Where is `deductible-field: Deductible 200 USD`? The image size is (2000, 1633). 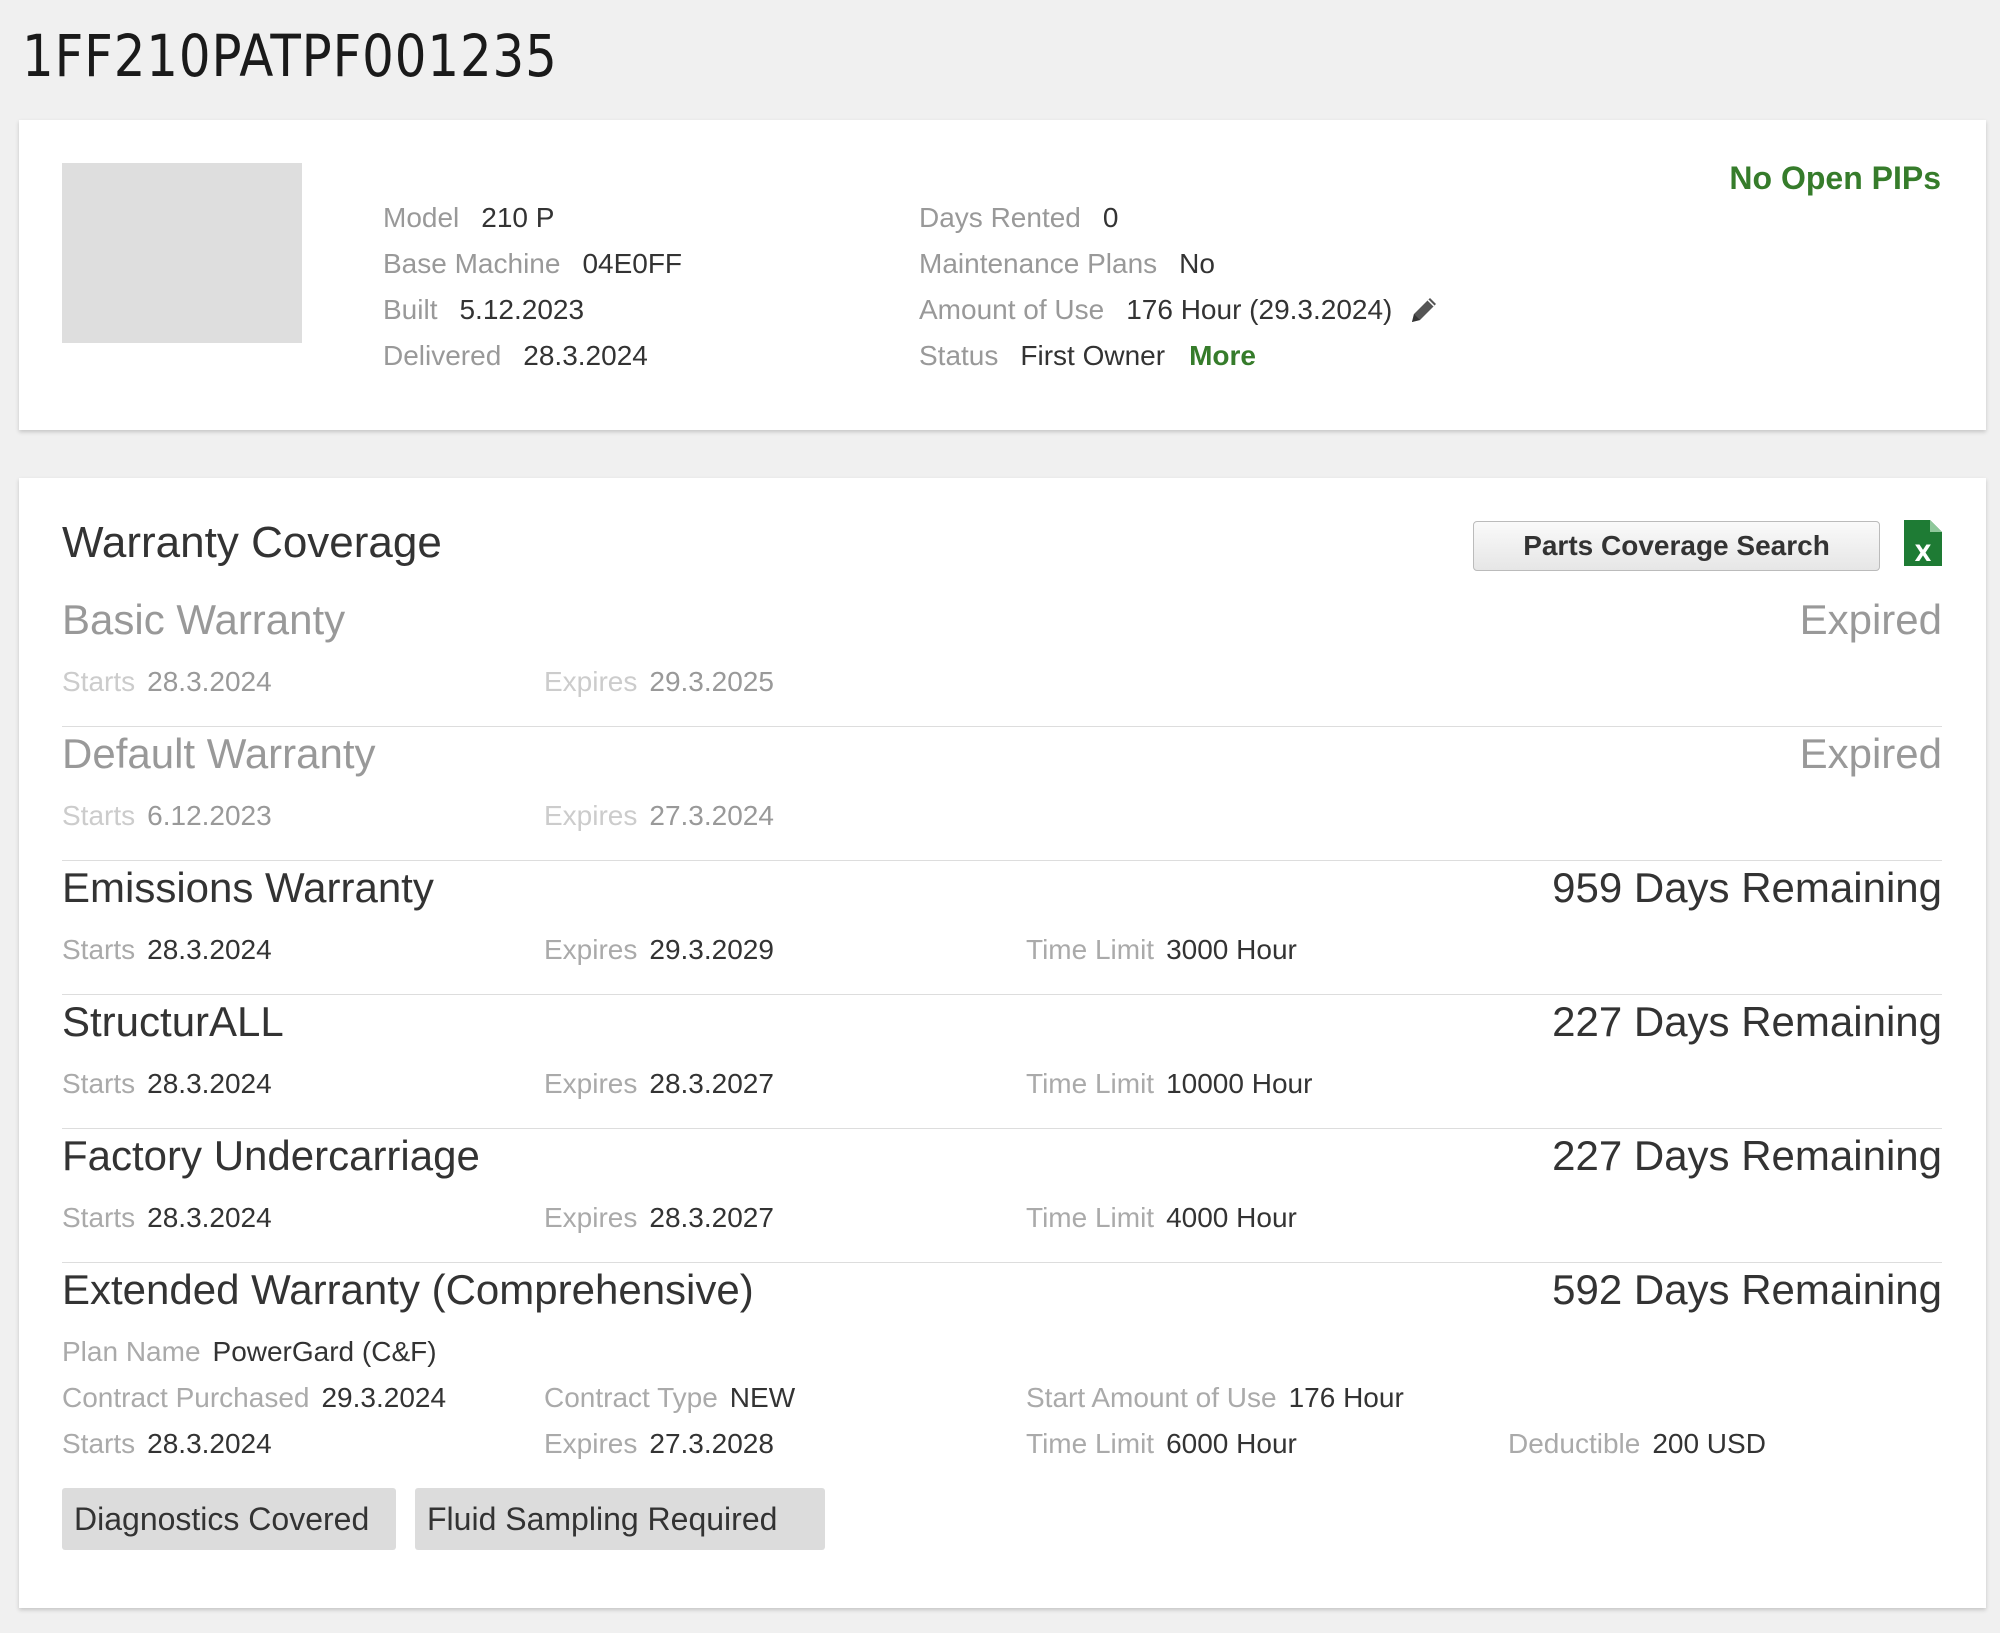
deductible-field: Deductible 200 USD is located at coordinates (1637, 1444).